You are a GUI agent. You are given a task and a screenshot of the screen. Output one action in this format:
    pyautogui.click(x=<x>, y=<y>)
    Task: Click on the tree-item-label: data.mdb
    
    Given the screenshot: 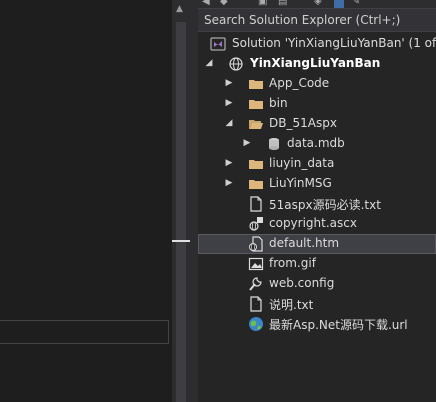 What is the action you would take?
    pyautogui.click(x=316, y=143)
    